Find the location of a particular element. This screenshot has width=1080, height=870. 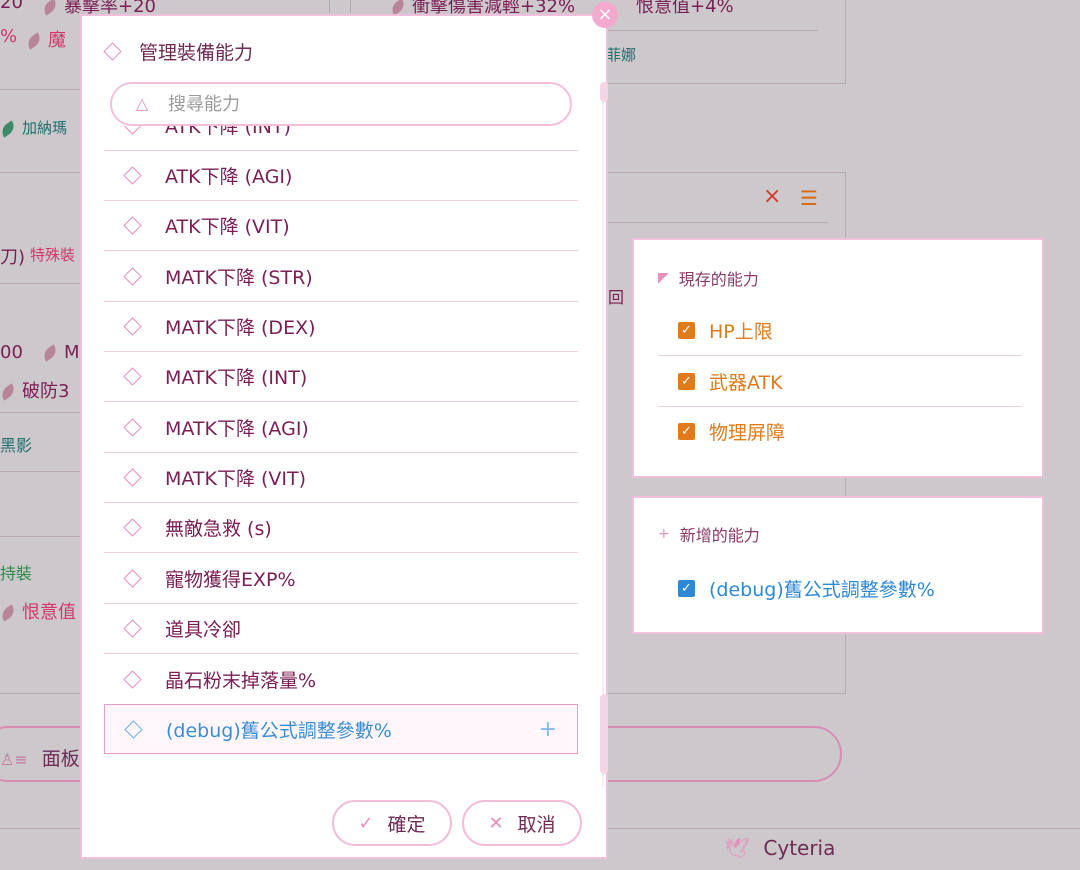

footer-author: 🕊 Cyteria is located at coordinates (779, 848).